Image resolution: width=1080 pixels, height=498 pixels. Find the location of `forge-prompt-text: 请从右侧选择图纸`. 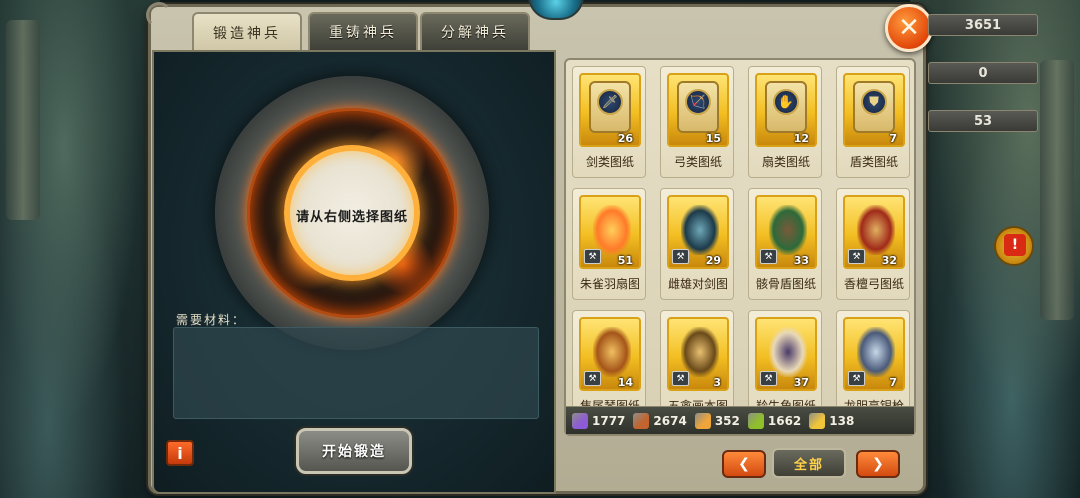

forge-prompt-text: 请从右侧选择图纸 is located at coordinates (351, 217).